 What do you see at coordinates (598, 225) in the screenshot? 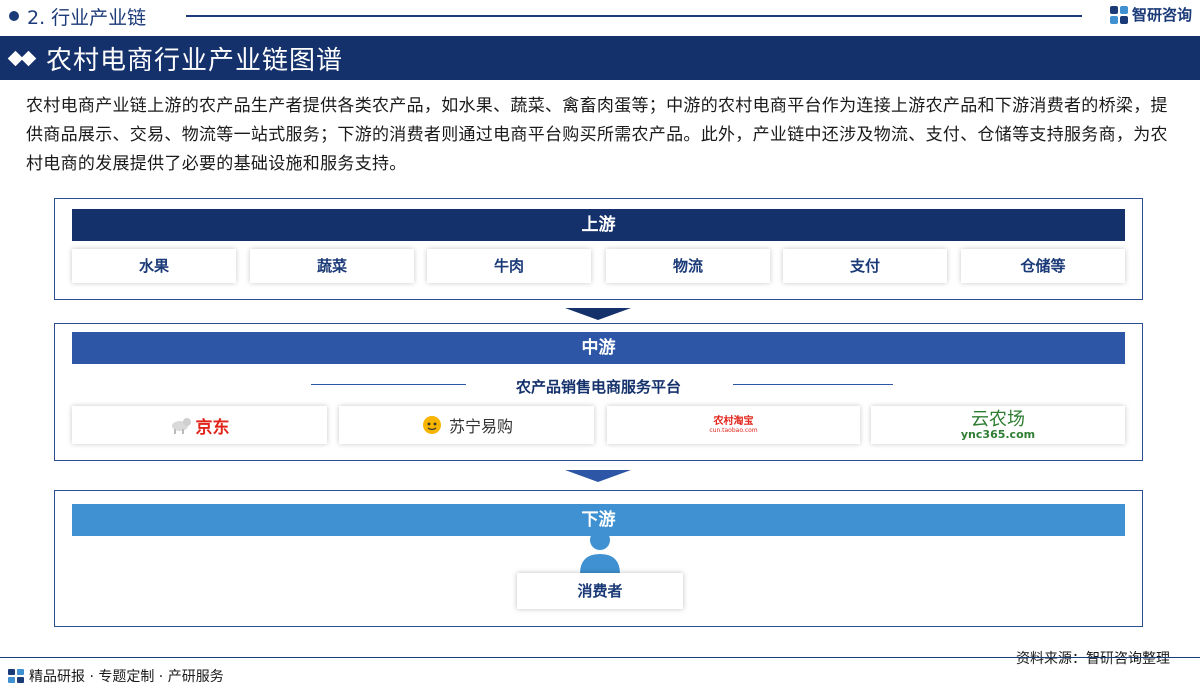
I see `upstream-title: 上游` at bounding box center [598, 225].